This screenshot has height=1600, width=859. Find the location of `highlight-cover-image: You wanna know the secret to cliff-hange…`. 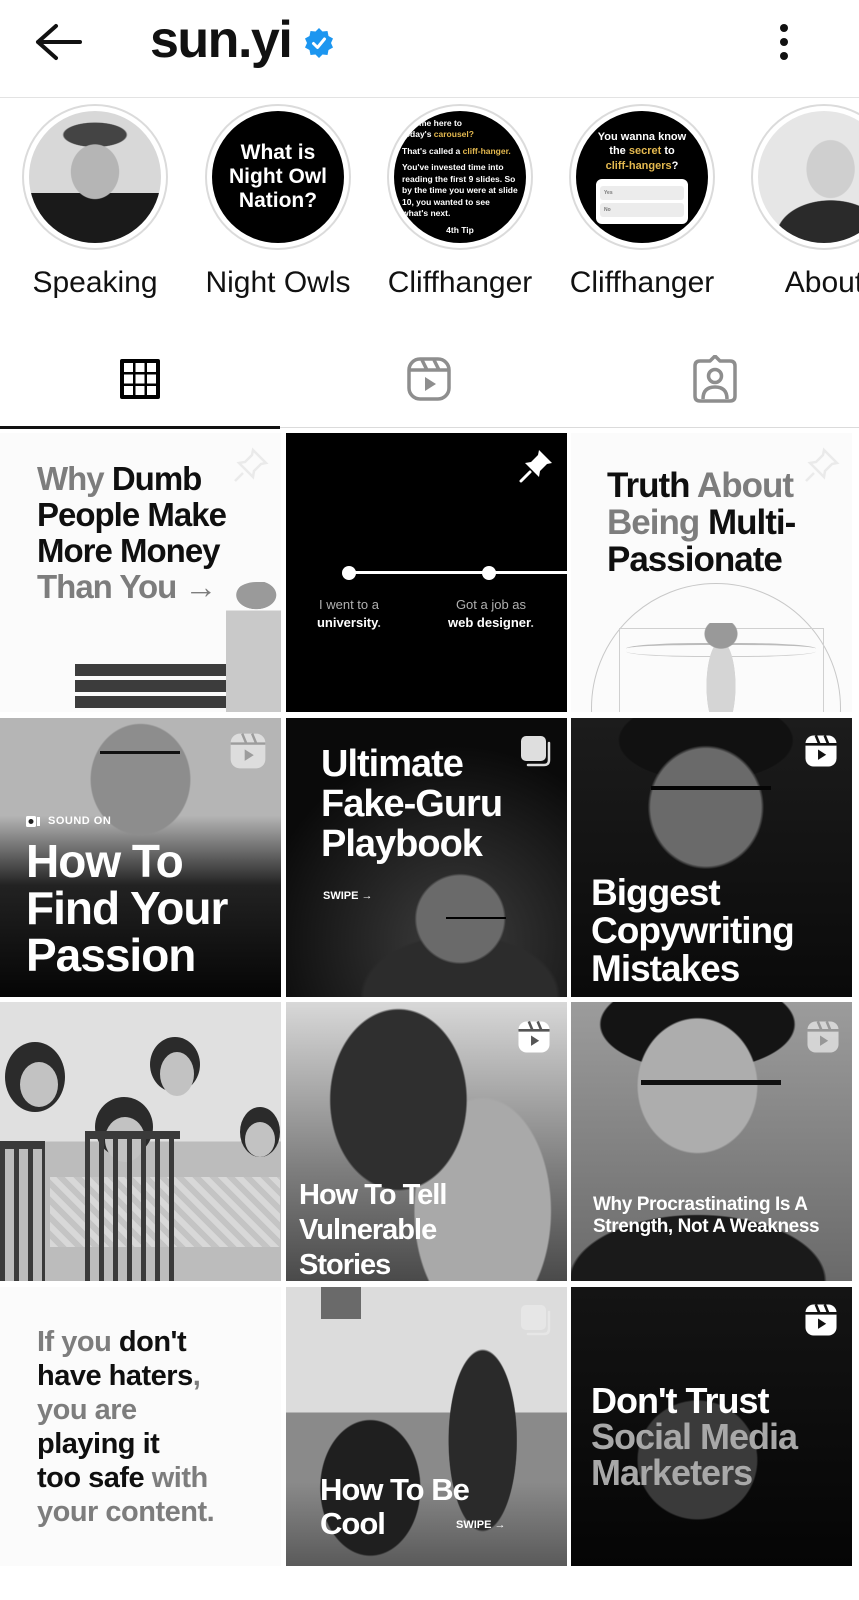

highlight-cover-image: You wanna know the secret to cliff-hange… is located at coordinates (642, 177).